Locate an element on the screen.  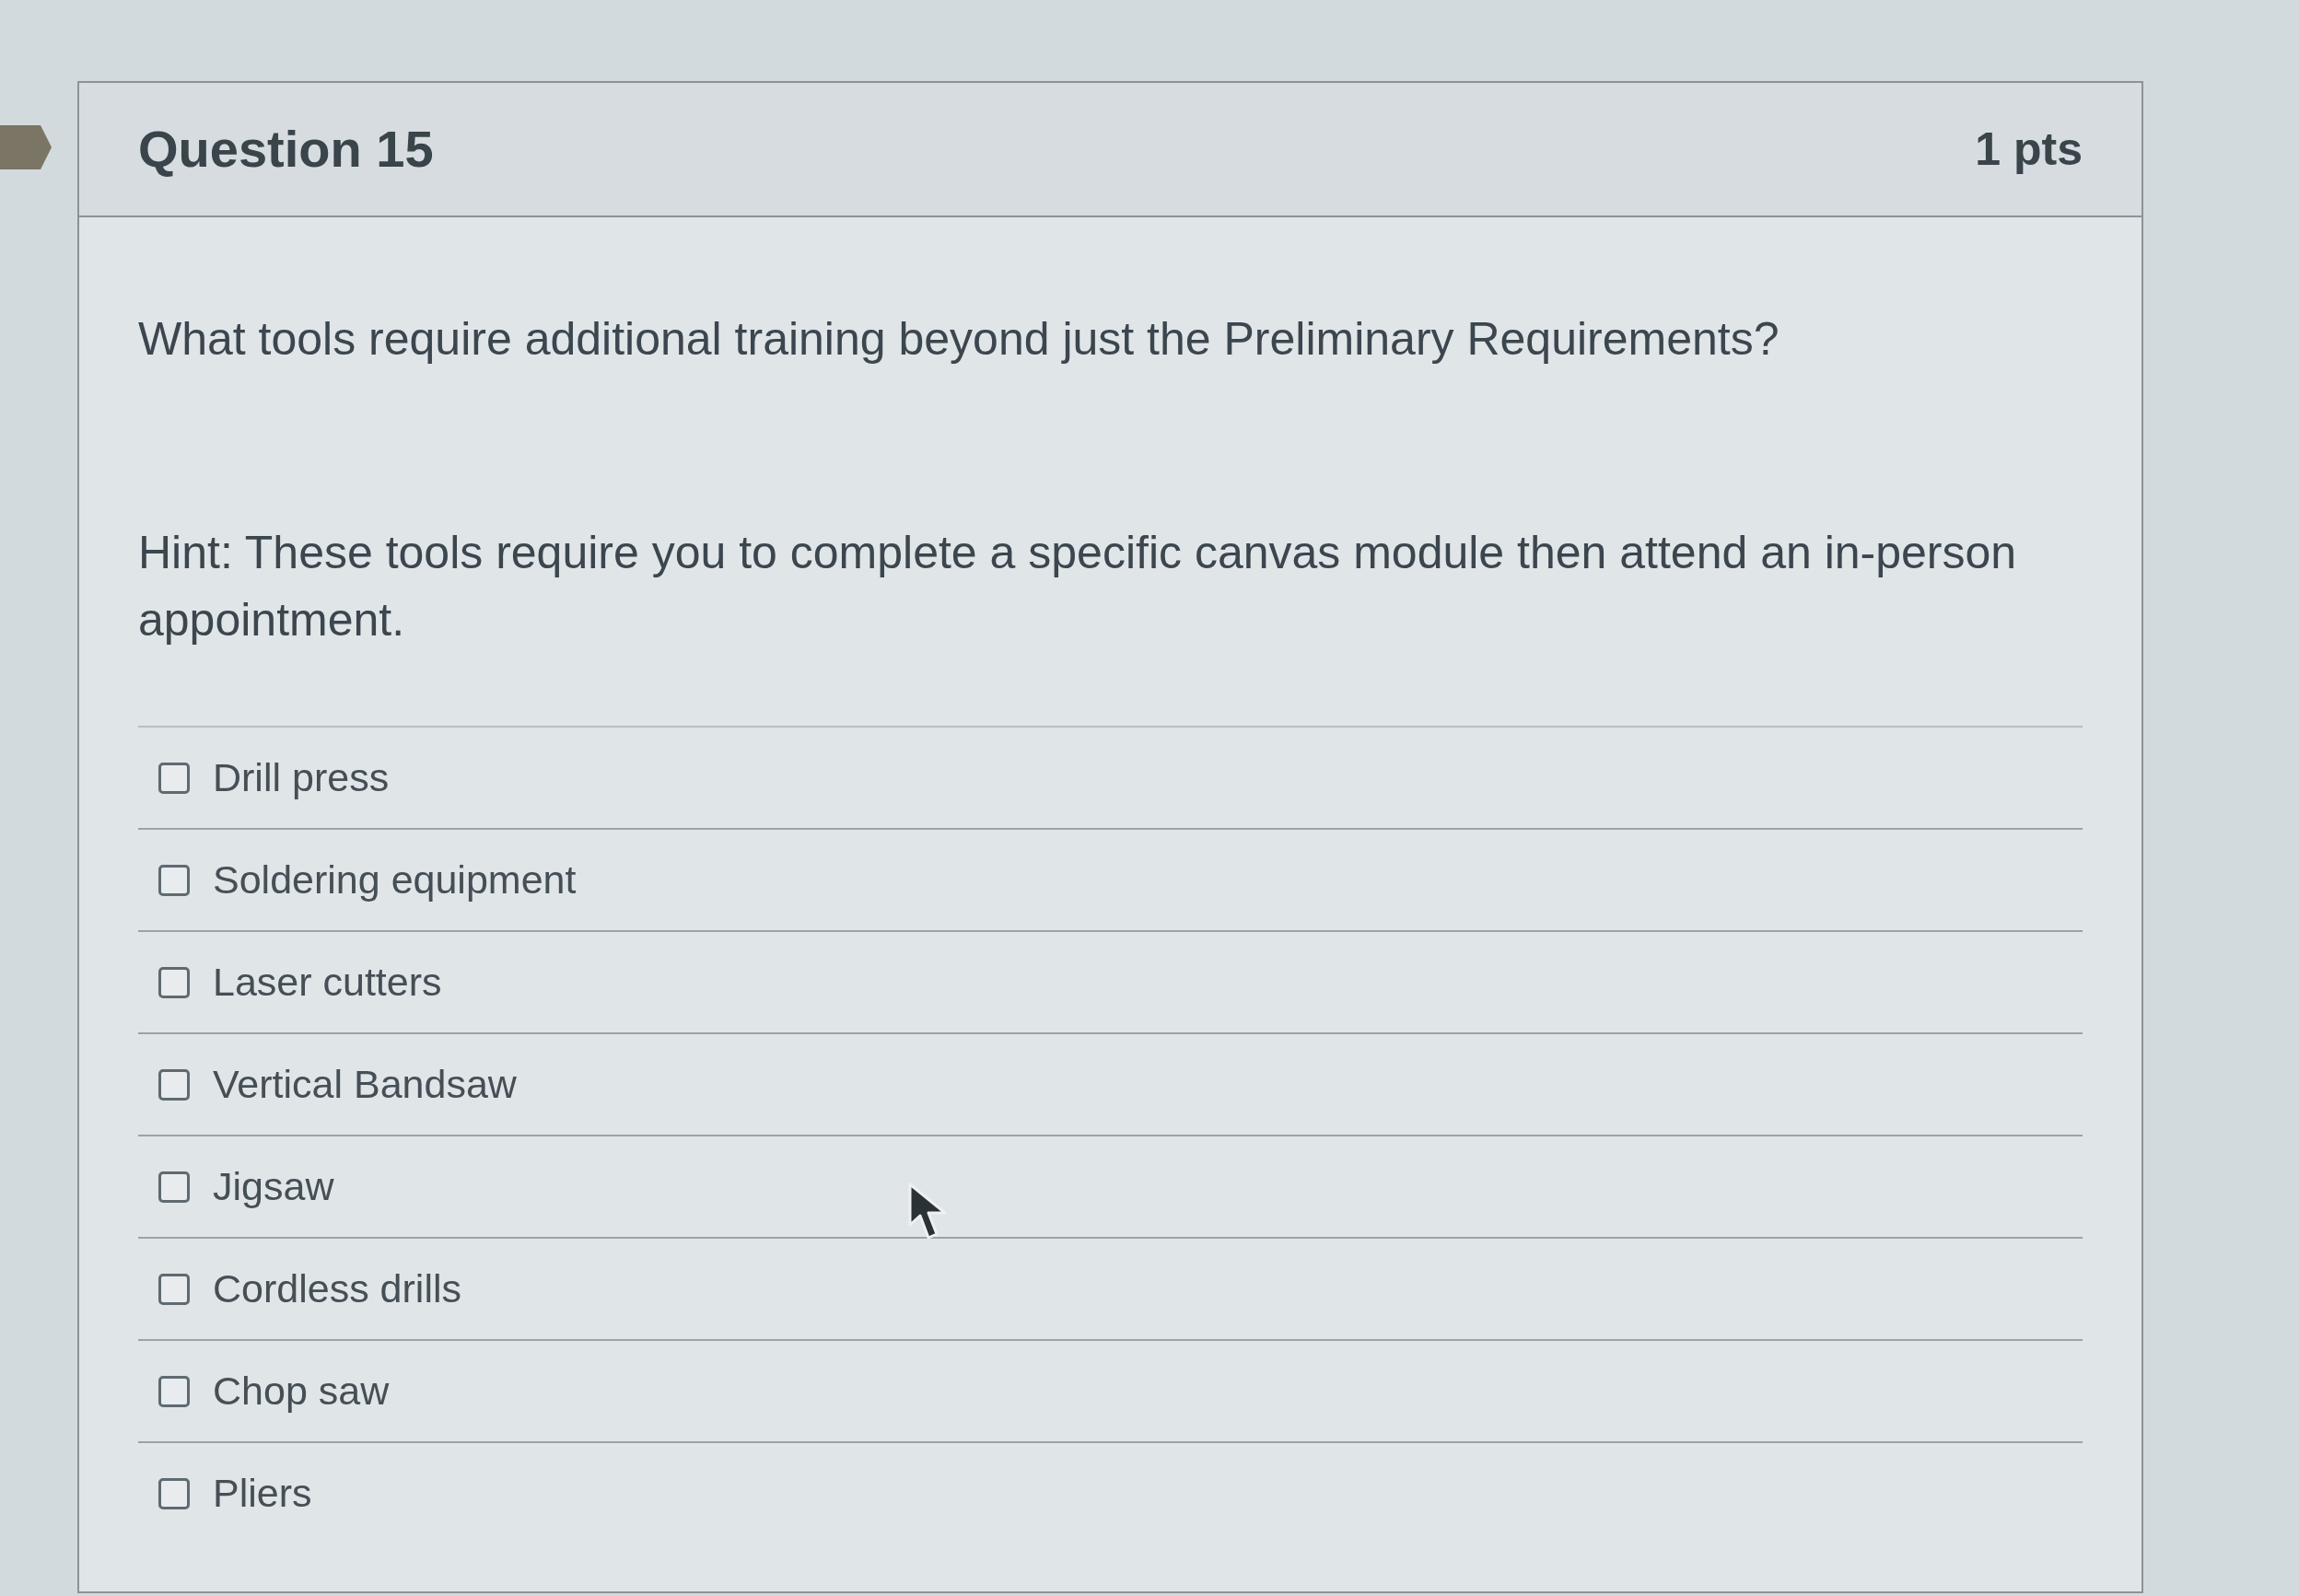
points-label: 1 pts is located at coordinates (2029, 150).